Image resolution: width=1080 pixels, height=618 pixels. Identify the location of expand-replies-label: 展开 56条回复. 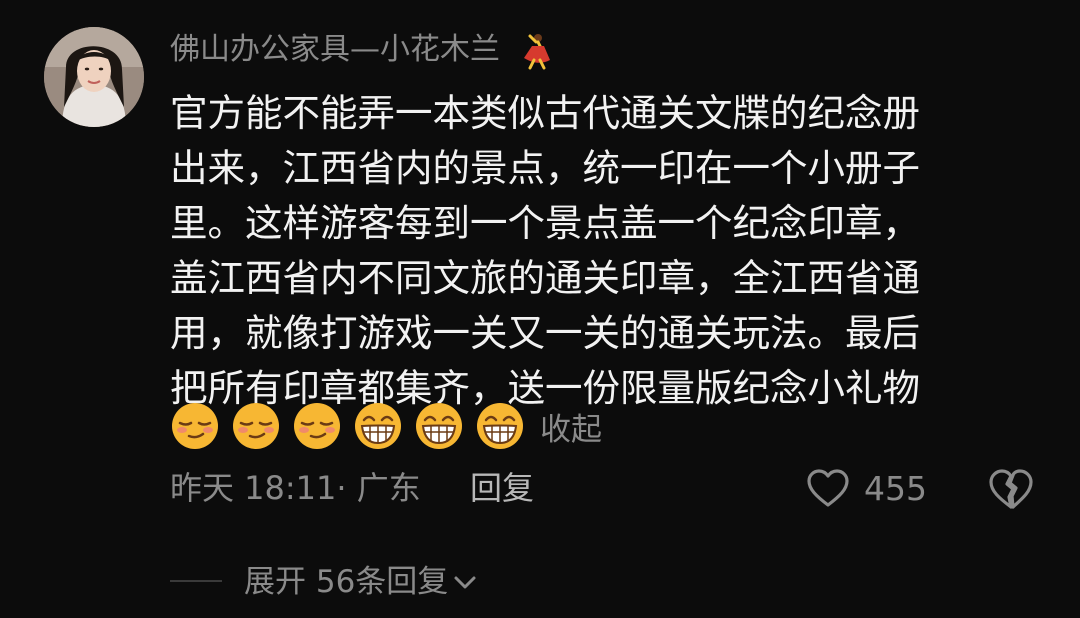
(346, 582).